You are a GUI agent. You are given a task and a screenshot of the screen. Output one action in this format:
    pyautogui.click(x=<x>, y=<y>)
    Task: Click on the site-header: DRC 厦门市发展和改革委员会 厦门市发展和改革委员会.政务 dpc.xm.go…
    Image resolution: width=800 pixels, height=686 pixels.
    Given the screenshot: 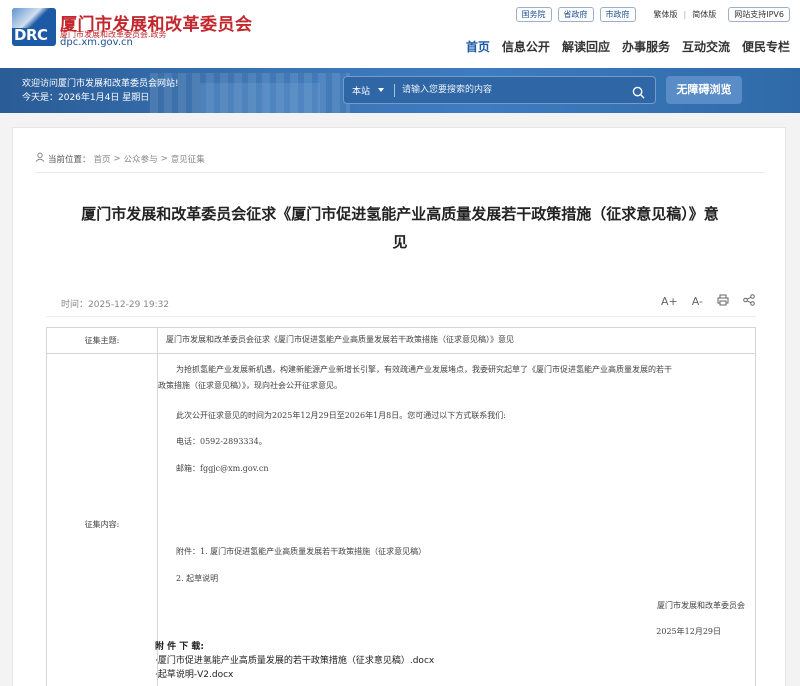 What is the action you would take?
    pyautogui.click(x=400, y=34)
    